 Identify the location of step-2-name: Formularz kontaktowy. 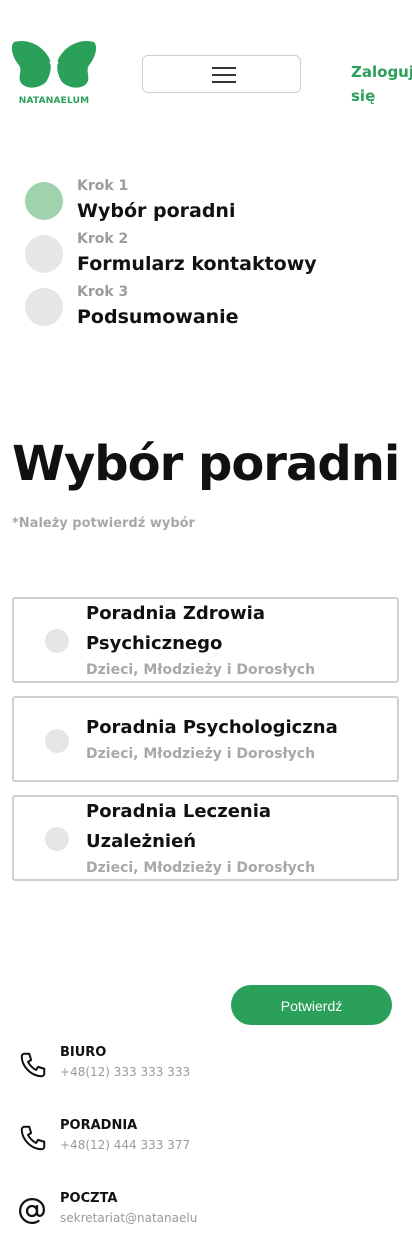
(197, 264).